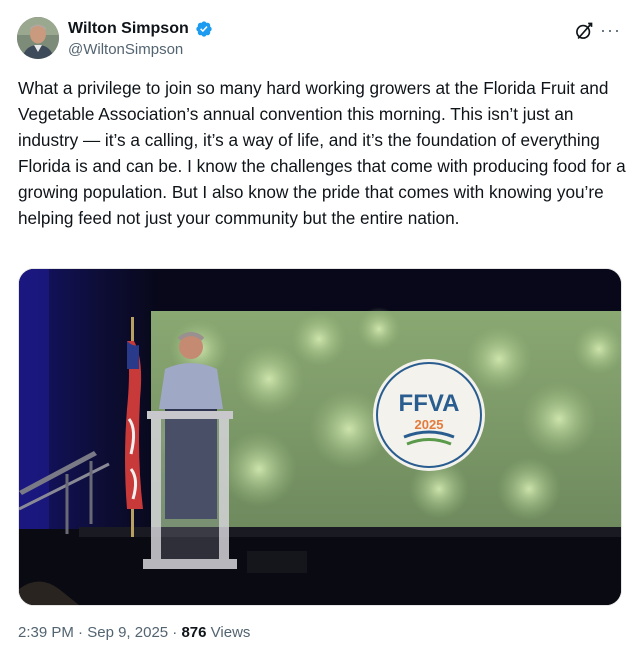 The image size is (640, 653). What do you see at coordinates (584, 31) in the screenshot?
I see `grok-icon` at bounding box center [584, 31].